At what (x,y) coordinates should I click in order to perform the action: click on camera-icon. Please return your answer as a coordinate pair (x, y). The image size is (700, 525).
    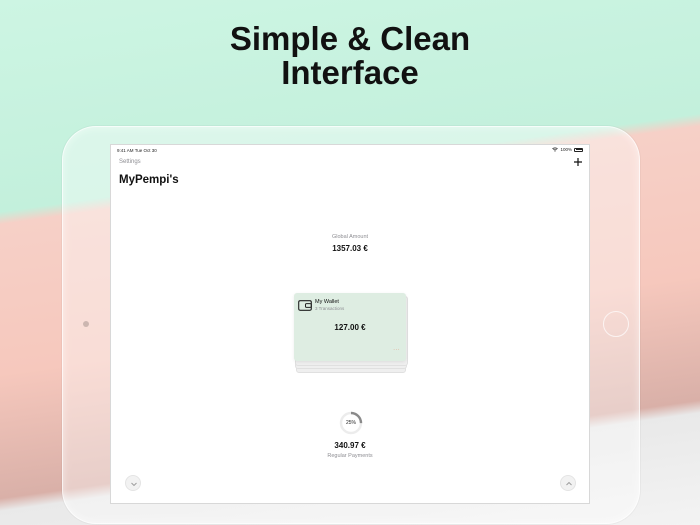
    Looking at the image, I should click on (86, 324).